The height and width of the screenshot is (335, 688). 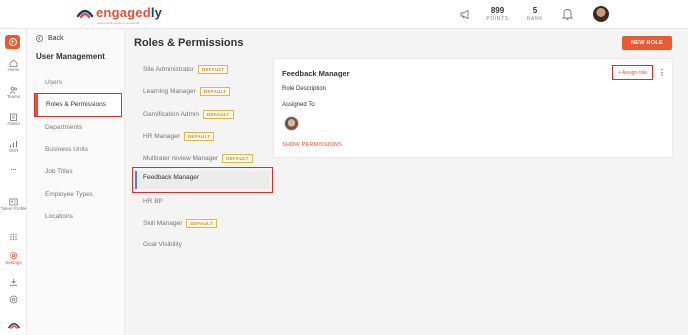 I want to click on role-name: Learning Manager, so click(x=169, y=91).